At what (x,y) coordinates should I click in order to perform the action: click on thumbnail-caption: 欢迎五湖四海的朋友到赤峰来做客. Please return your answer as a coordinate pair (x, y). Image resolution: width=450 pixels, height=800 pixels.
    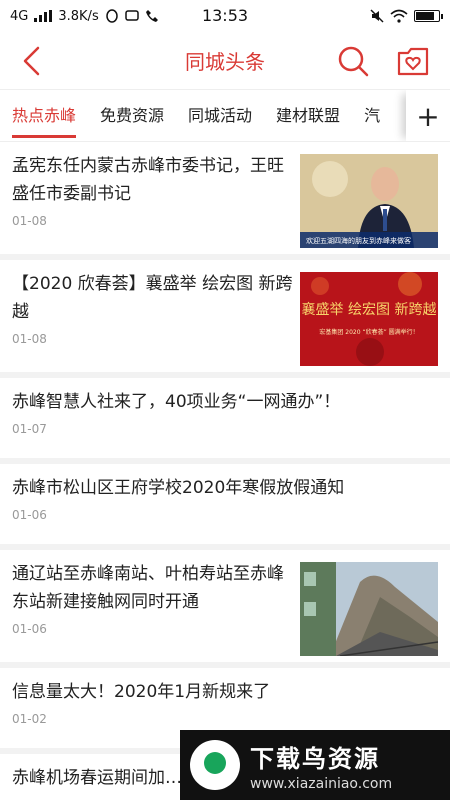
    Looking at the image, I should click on (358, 240).